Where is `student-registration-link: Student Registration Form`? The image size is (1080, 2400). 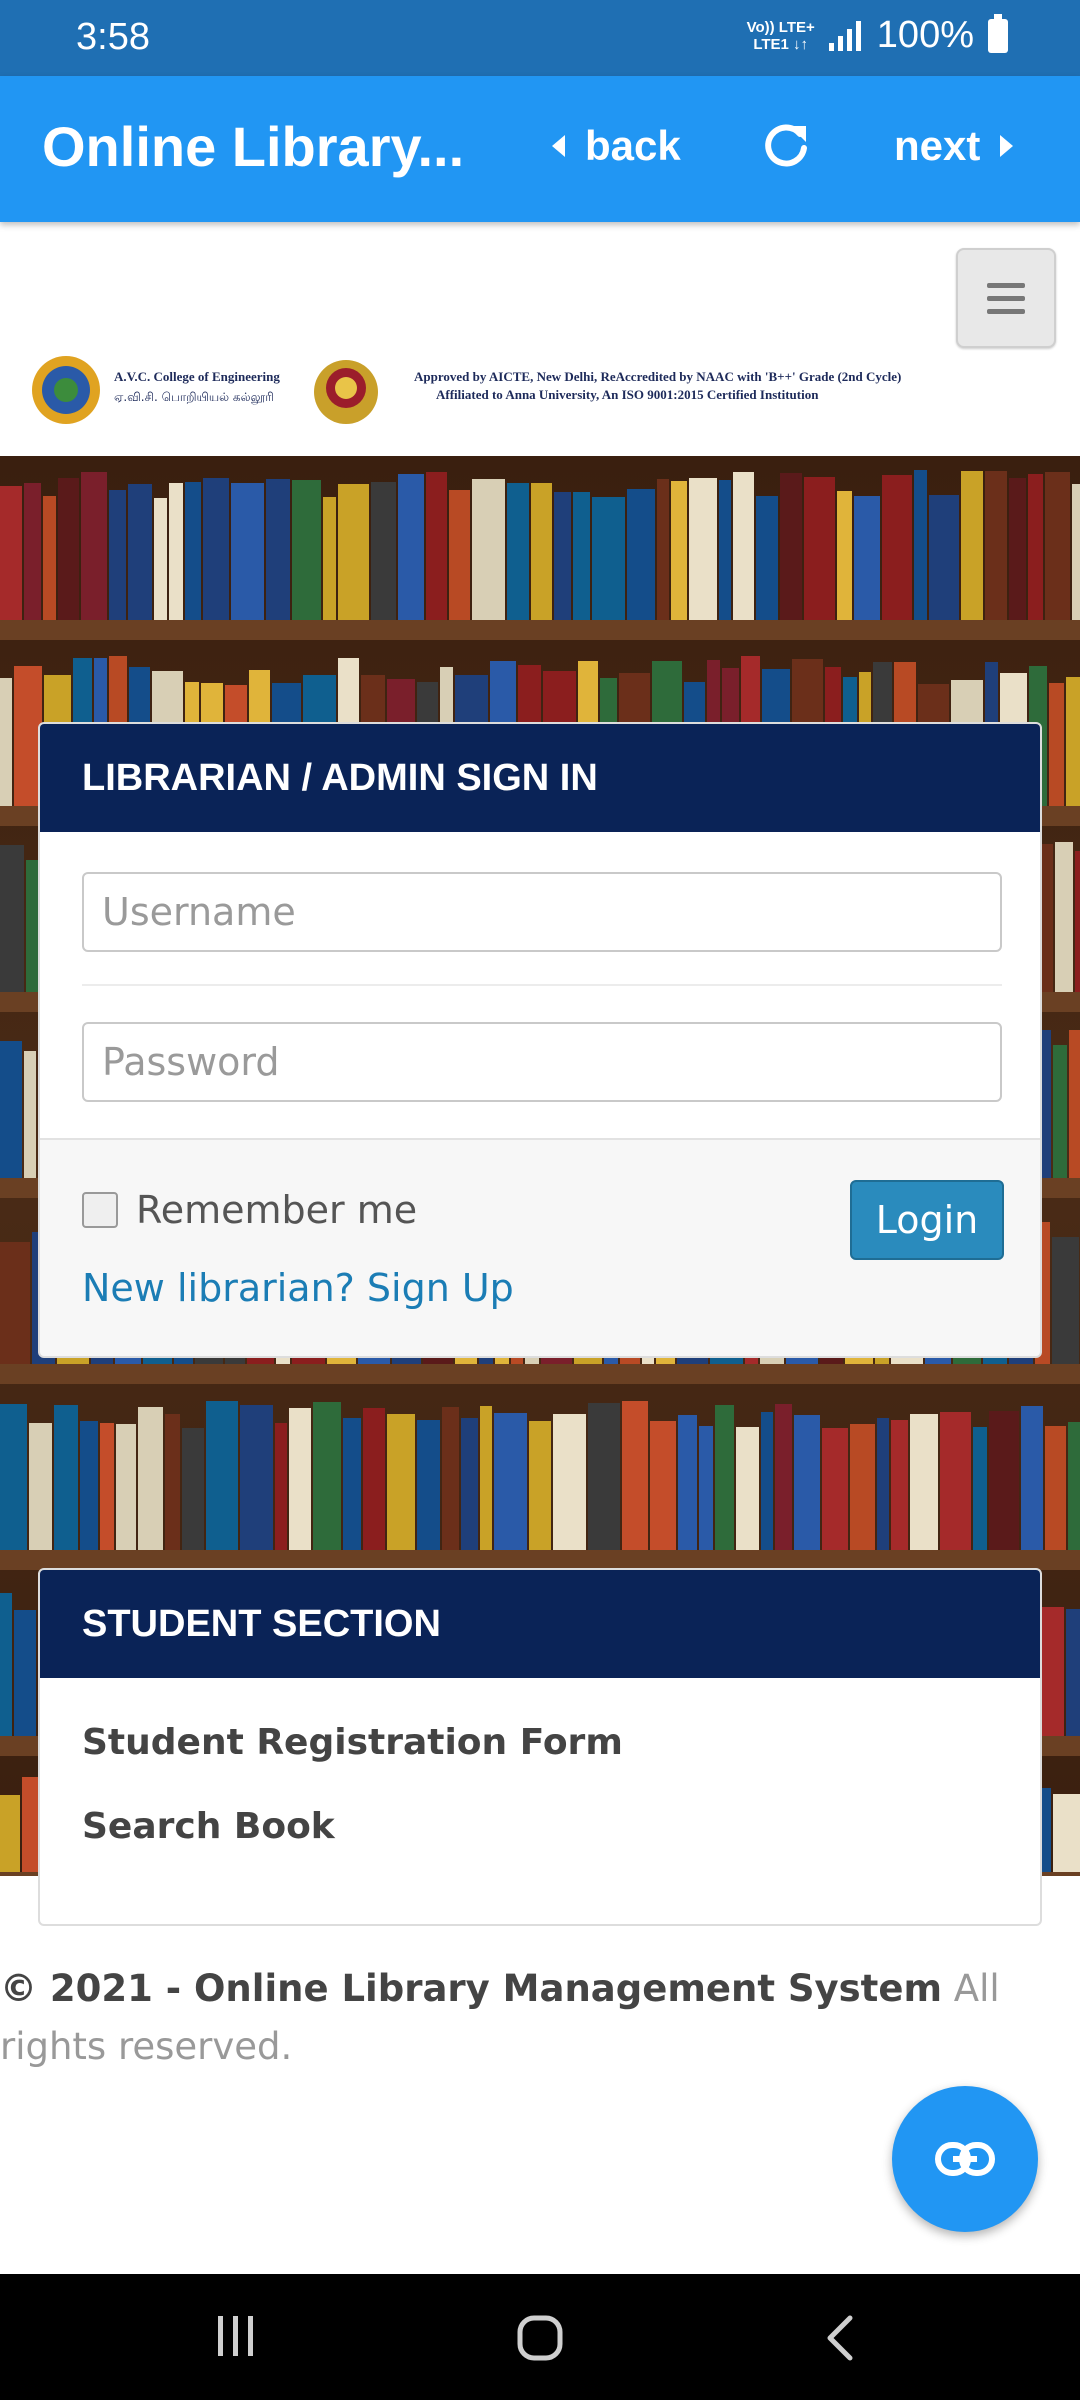 student-registration-link: Student Registration Form is located at coordinates (352, 1742).